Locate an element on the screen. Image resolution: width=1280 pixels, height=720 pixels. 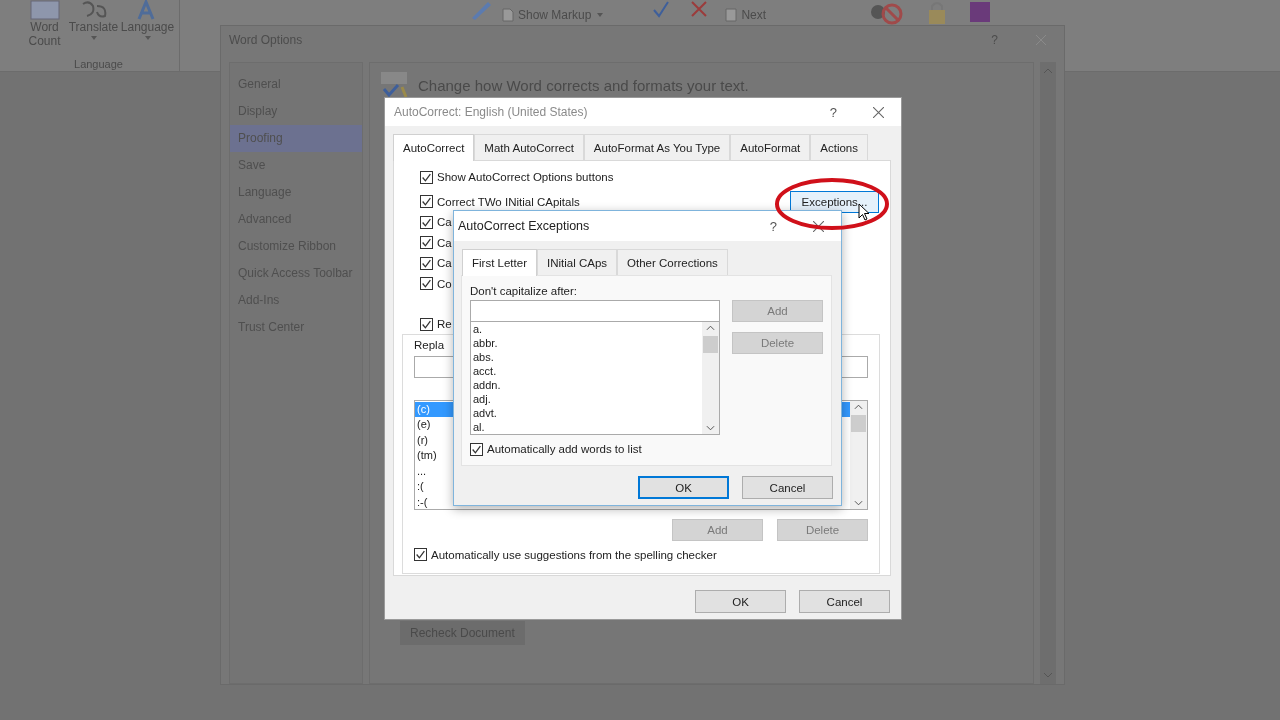
field-label: Repla is located at coordinates (429, 344).